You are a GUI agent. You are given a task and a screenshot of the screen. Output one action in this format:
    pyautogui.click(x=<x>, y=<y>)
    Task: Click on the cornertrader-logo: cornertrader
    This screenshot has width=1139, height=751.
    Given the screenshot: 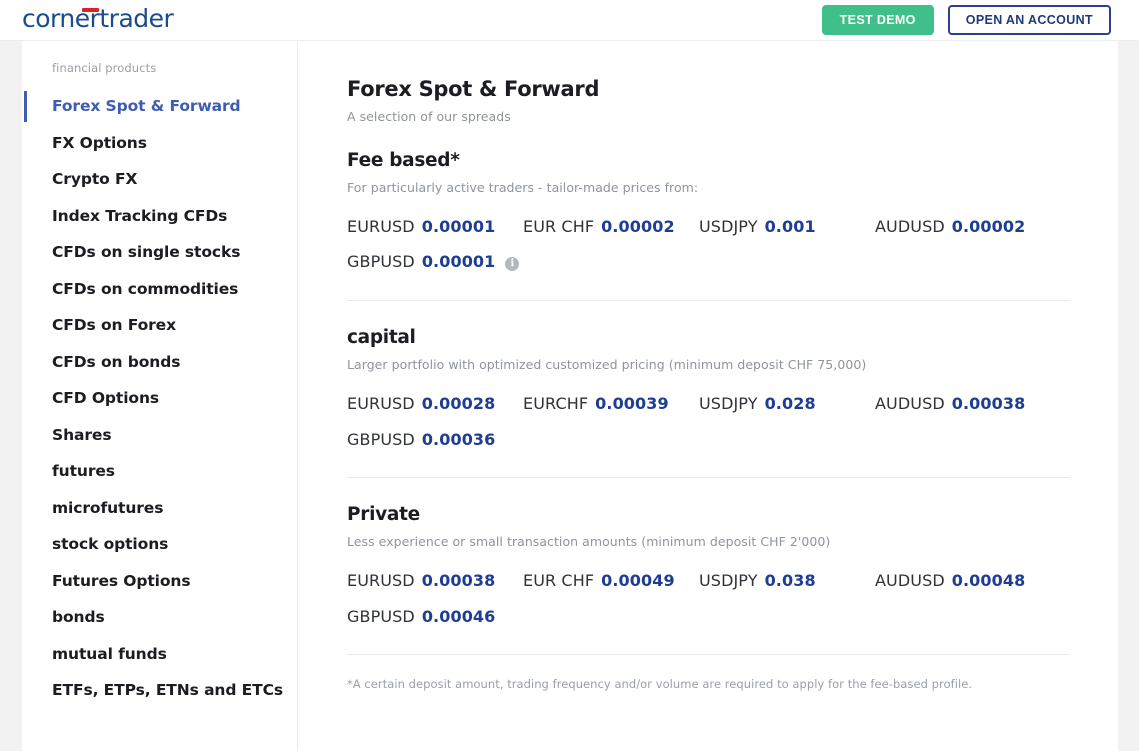 What is the action you would take?
    pyautogui.click(x=98, y=19)
    